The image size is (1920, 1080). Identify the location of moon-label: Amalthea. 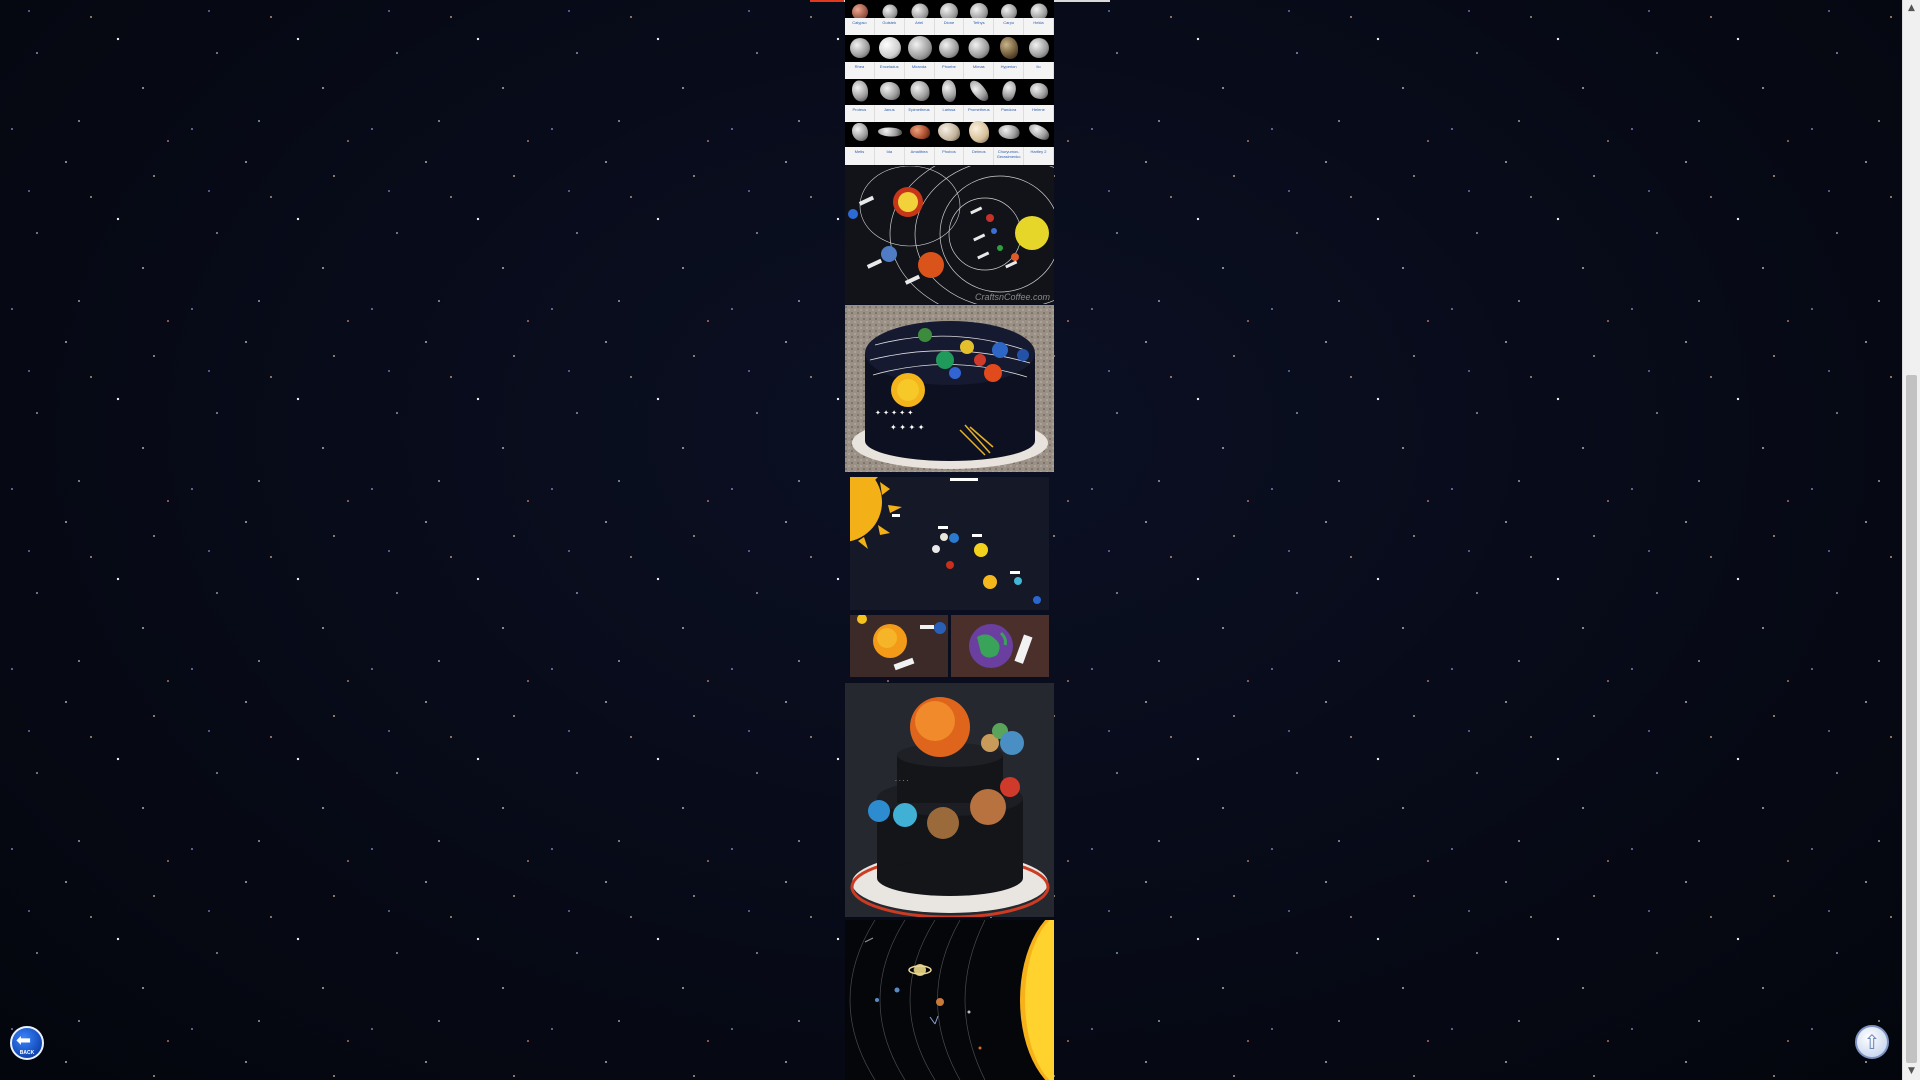
(920, 156).